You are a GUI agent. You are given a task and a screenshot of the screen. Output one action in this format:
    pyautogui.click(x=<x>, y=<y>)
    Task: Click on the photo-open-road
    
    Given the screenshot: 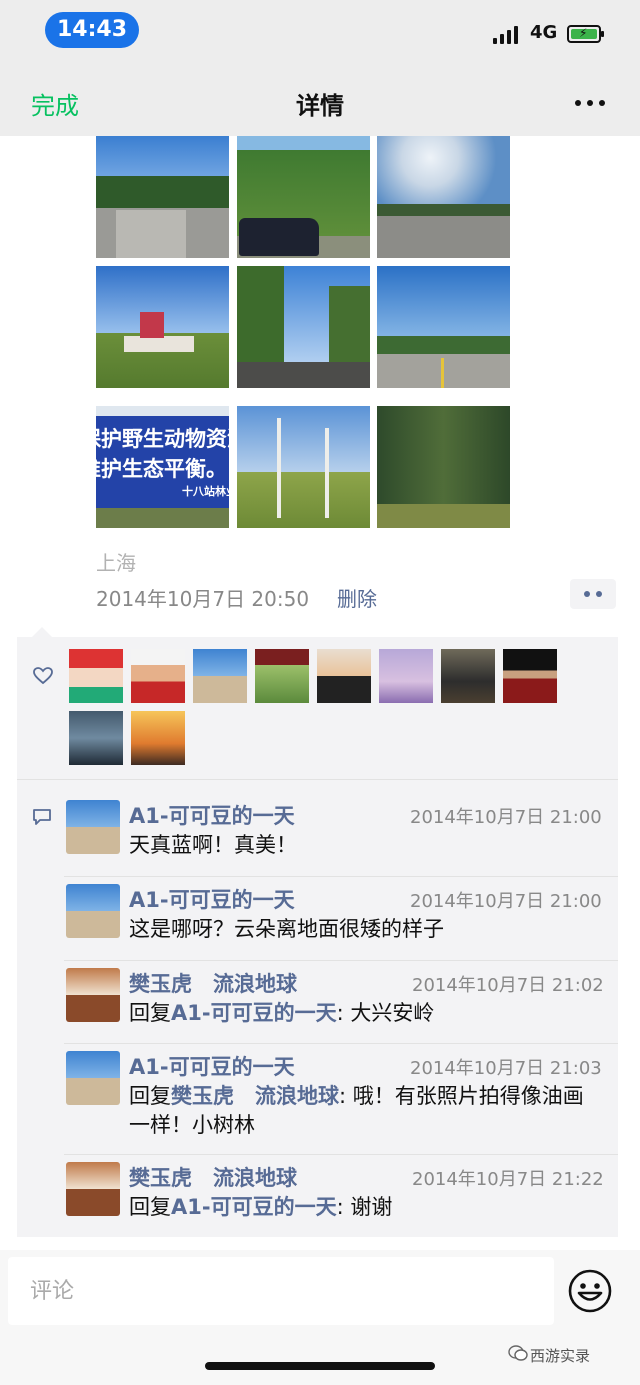 What is the action you would take?
    pyautogui.click(x=443, y=327)
    